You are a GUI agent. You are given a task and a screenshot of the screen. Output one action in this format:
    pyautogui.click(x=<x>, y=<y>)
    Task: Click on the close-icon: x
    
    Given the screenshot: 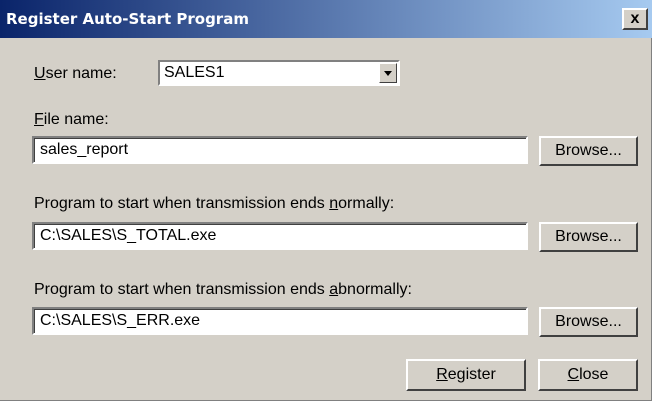 What is the action you would take?
    pyautogui.click(x=635, y=18)
    